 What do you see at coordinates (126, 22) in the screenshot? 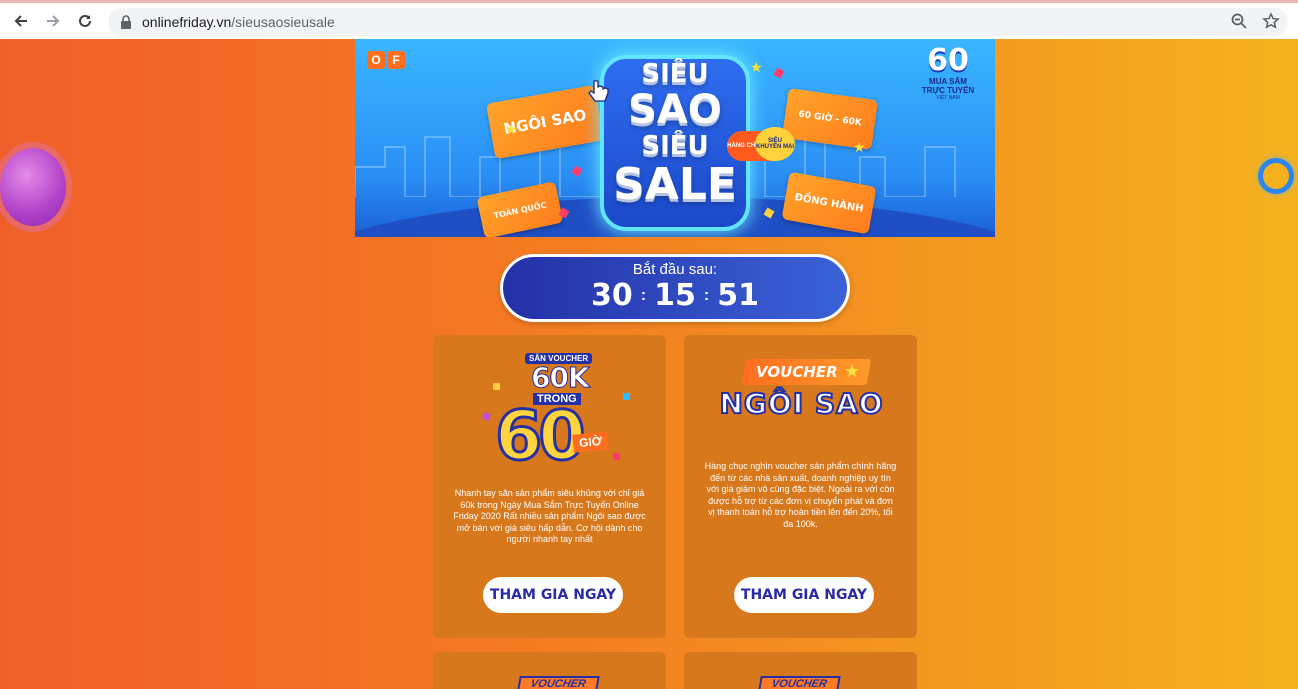
I see `lock-icon` at bounding box center [126, 22].